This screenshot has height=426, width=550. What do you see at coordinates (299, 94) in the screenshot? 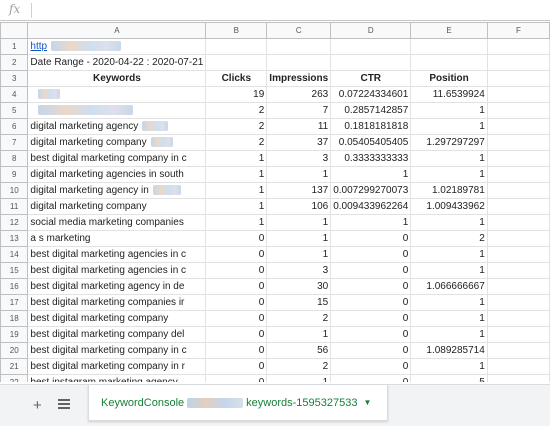
I see `cell-c: 263` at bounding box center [299, 94].